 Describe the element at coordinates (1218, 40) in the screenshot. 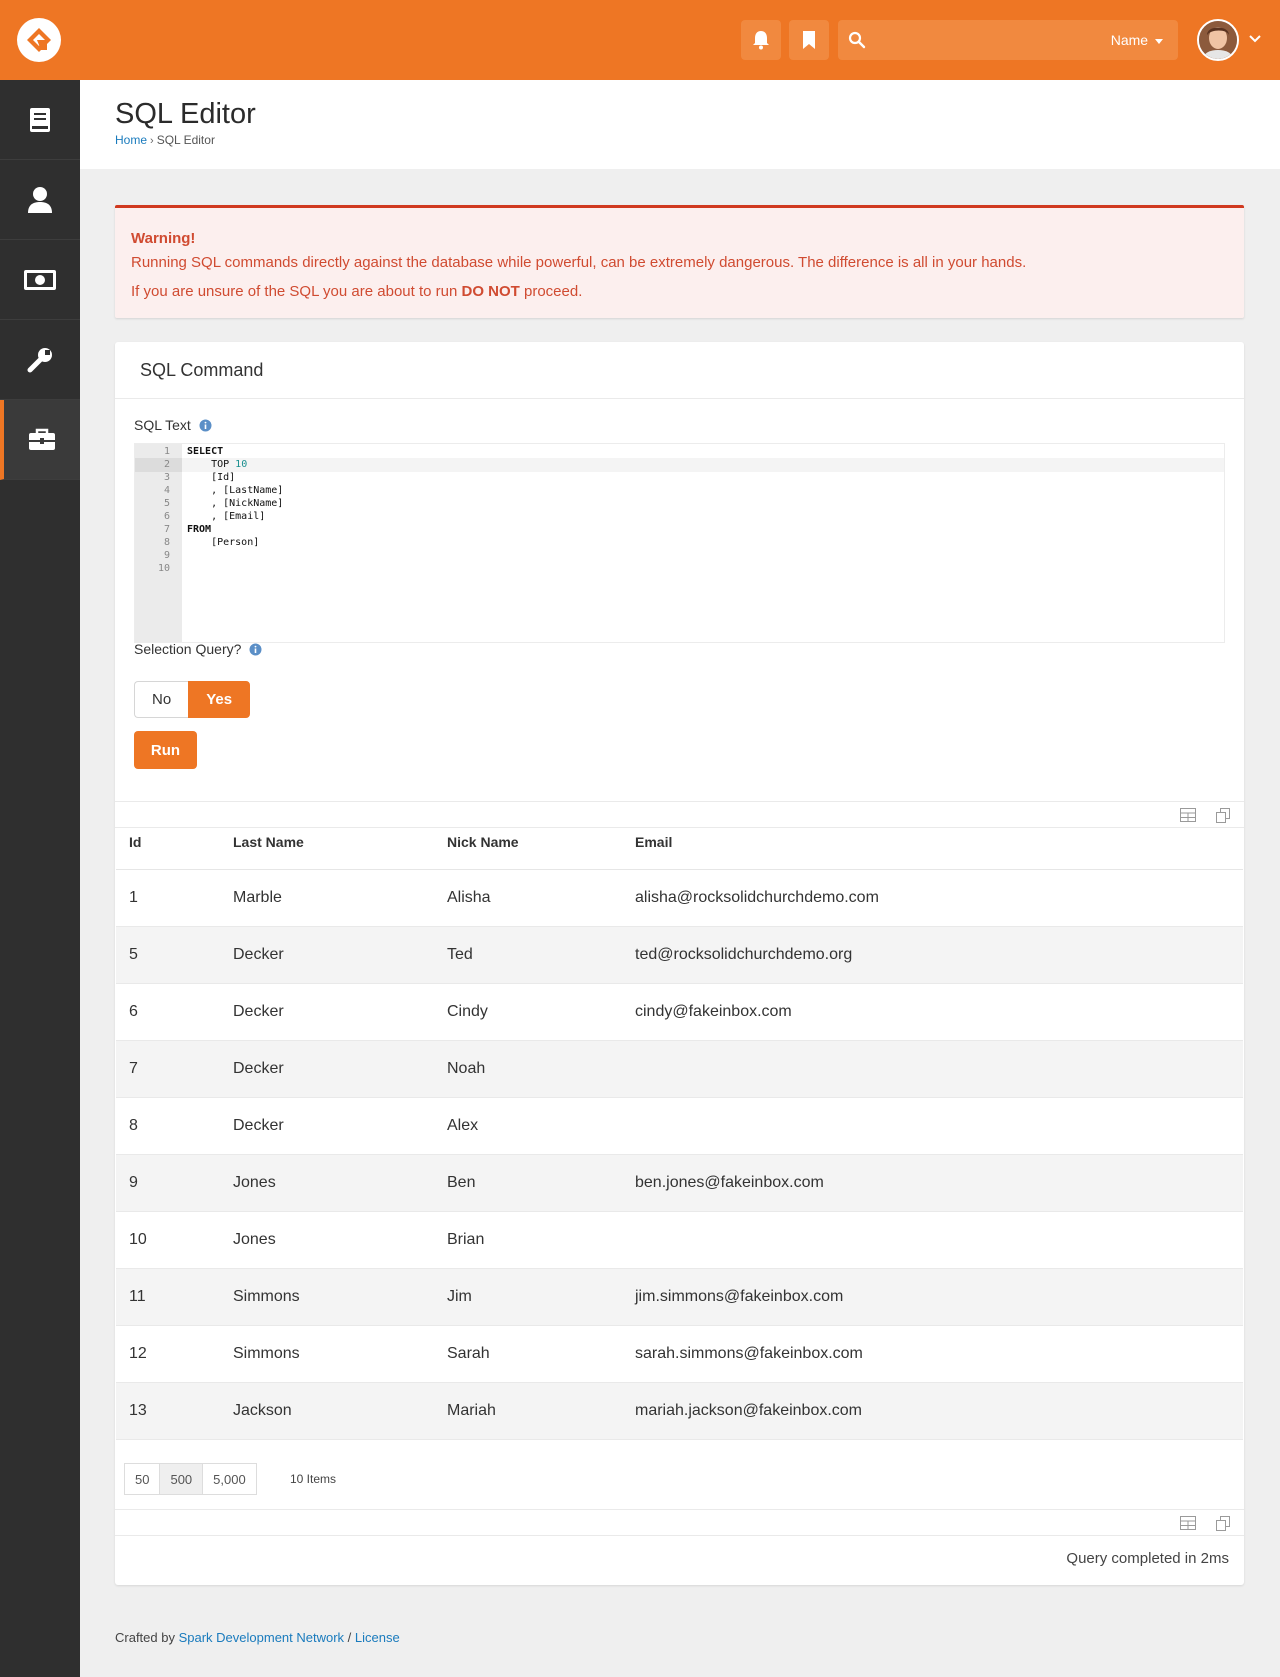

I see `avatar` at that location.